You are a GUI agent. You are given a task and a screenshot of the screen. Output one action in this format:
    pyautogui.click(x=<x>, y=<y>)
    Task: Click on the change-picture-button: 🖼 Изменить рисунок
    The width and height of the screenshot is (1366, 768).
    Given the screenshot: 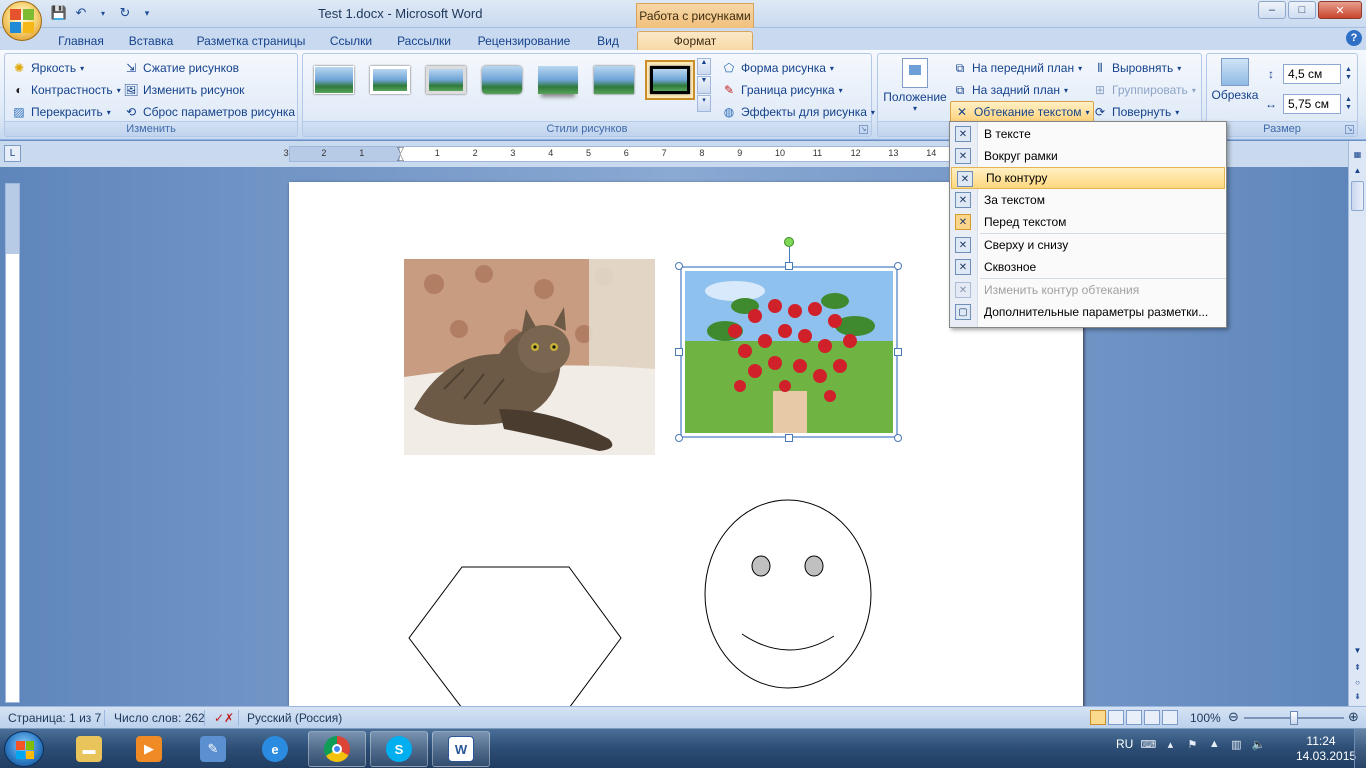 What is the action you would take?
    pyautogui.click(x=183, y=90)
    